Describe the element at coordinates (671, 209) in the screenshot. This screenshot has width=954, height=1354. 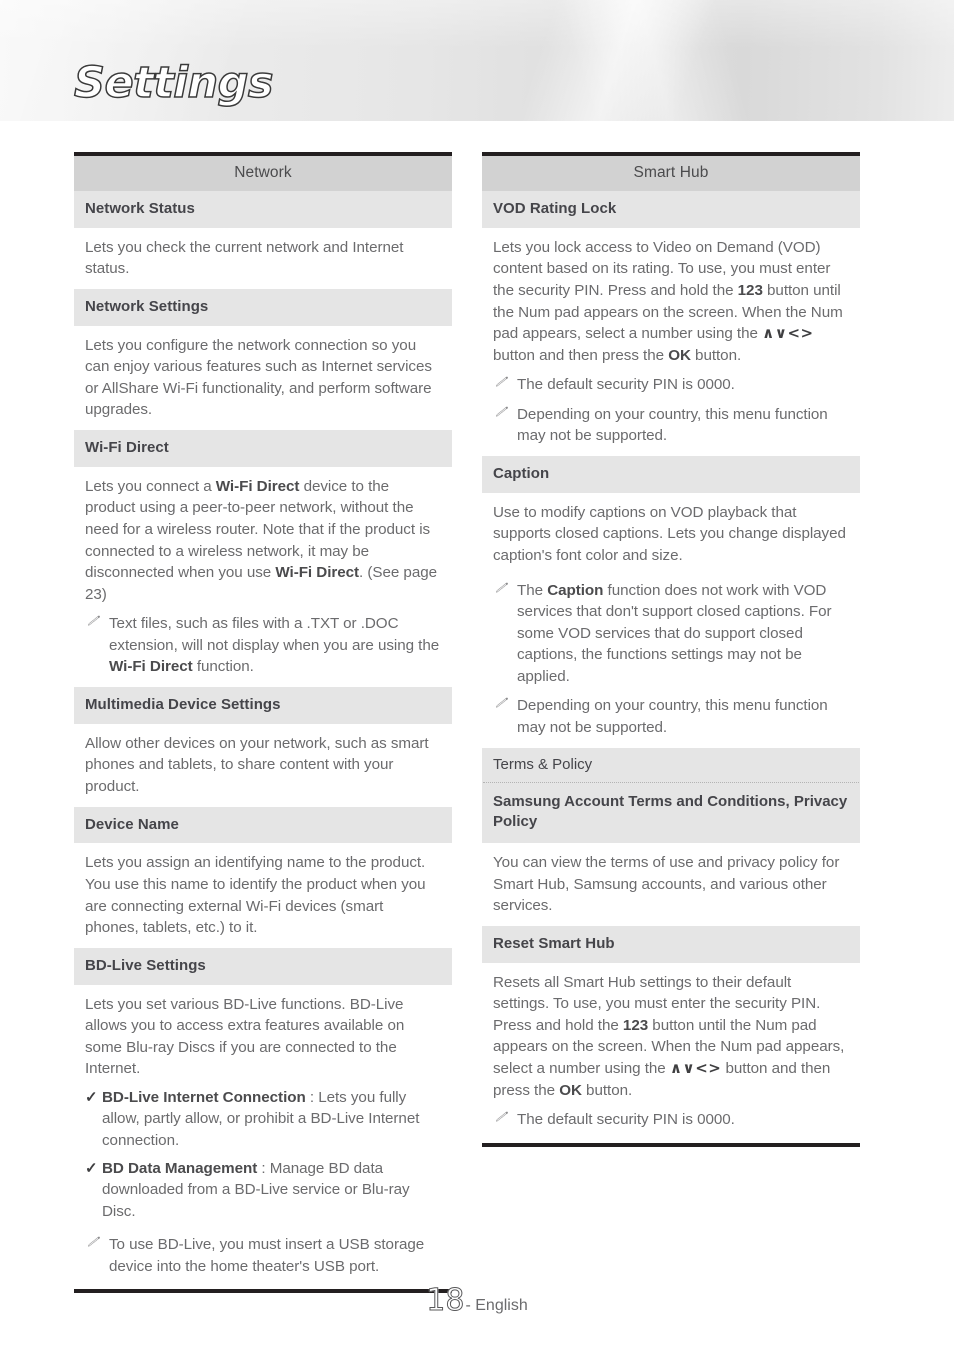
I see `subheader-vod-rating-lock: VOD Rating Lock` at that location.